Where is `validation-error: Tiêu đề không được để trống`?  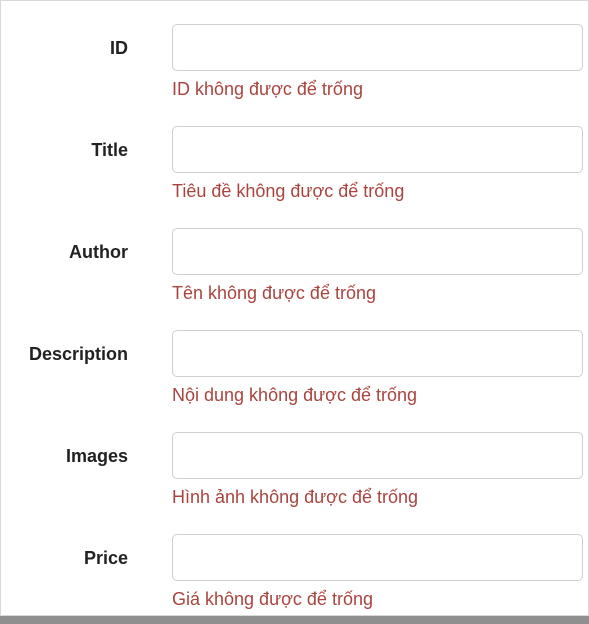 validation-error: Tiêu đề không được để trống is located at coordinates (288, 191).